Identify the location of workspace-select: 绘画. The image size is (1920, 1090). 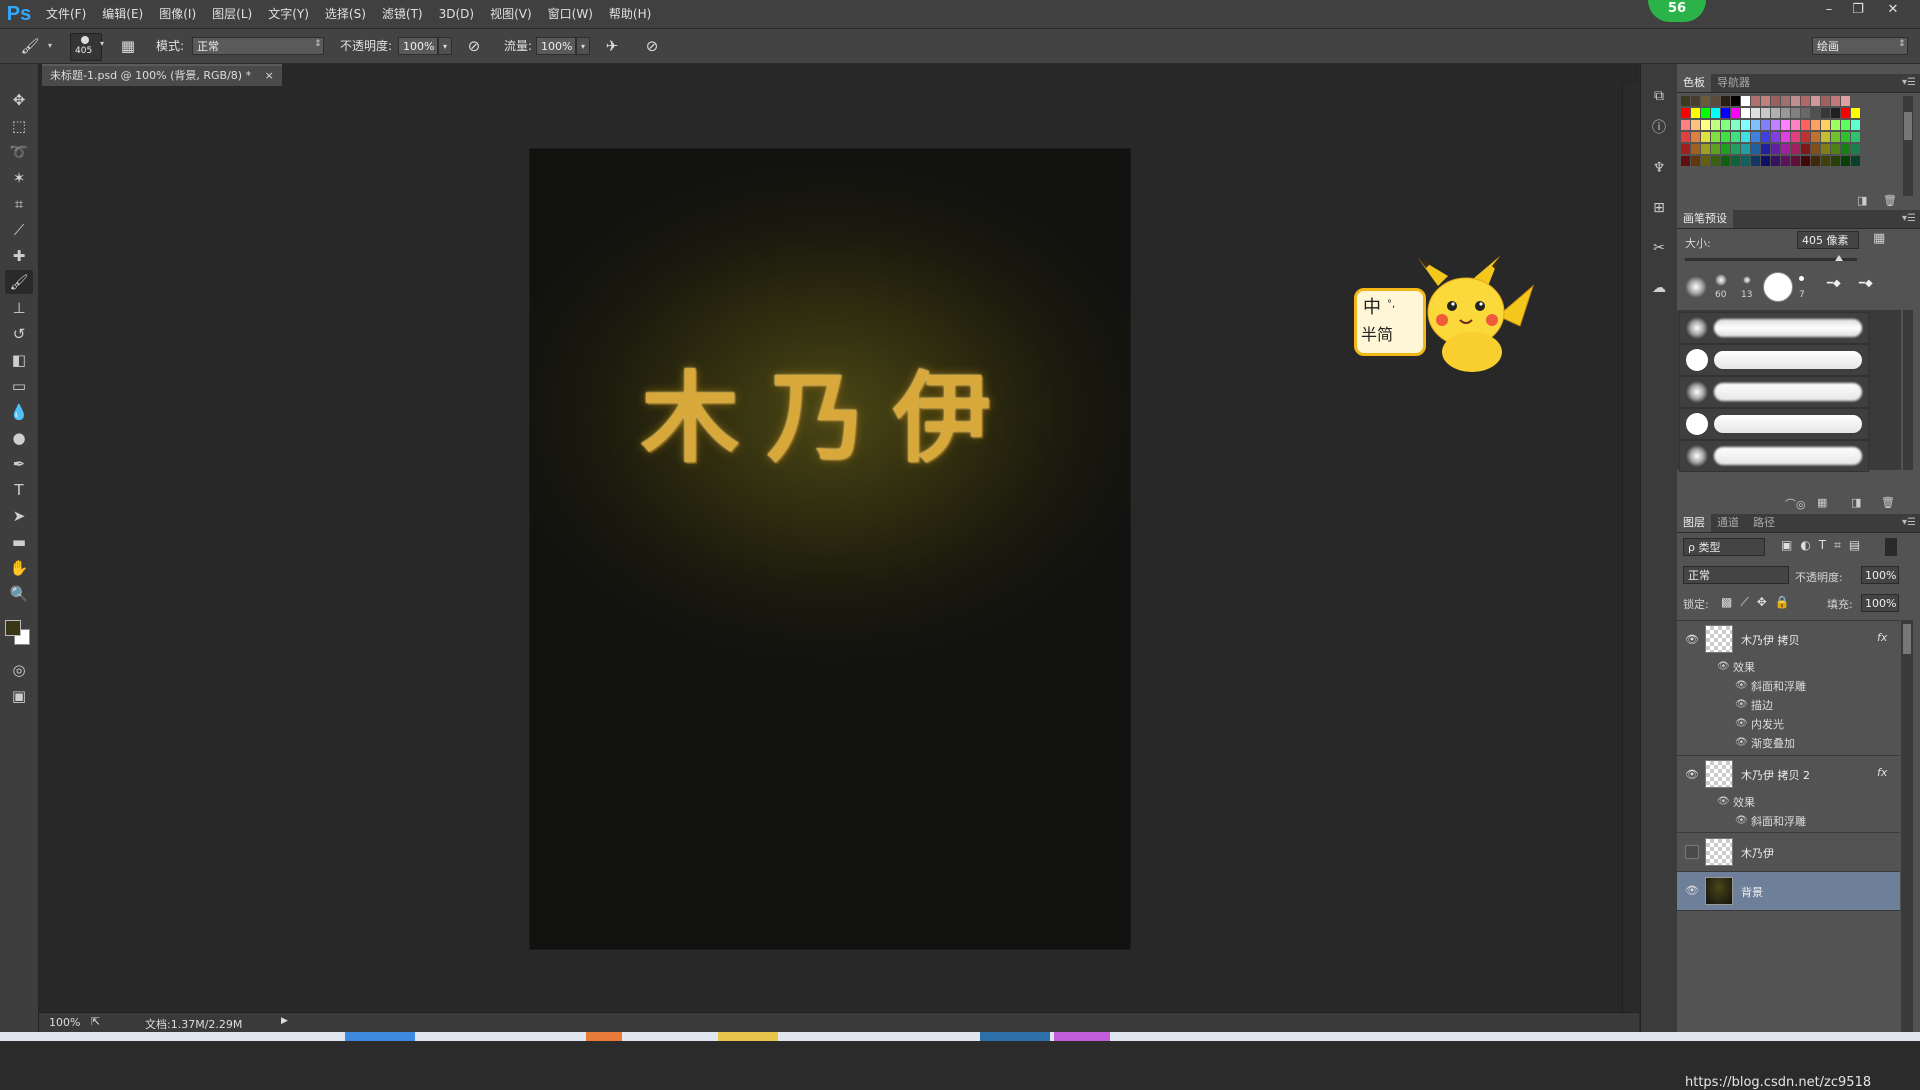
(1860, 46).